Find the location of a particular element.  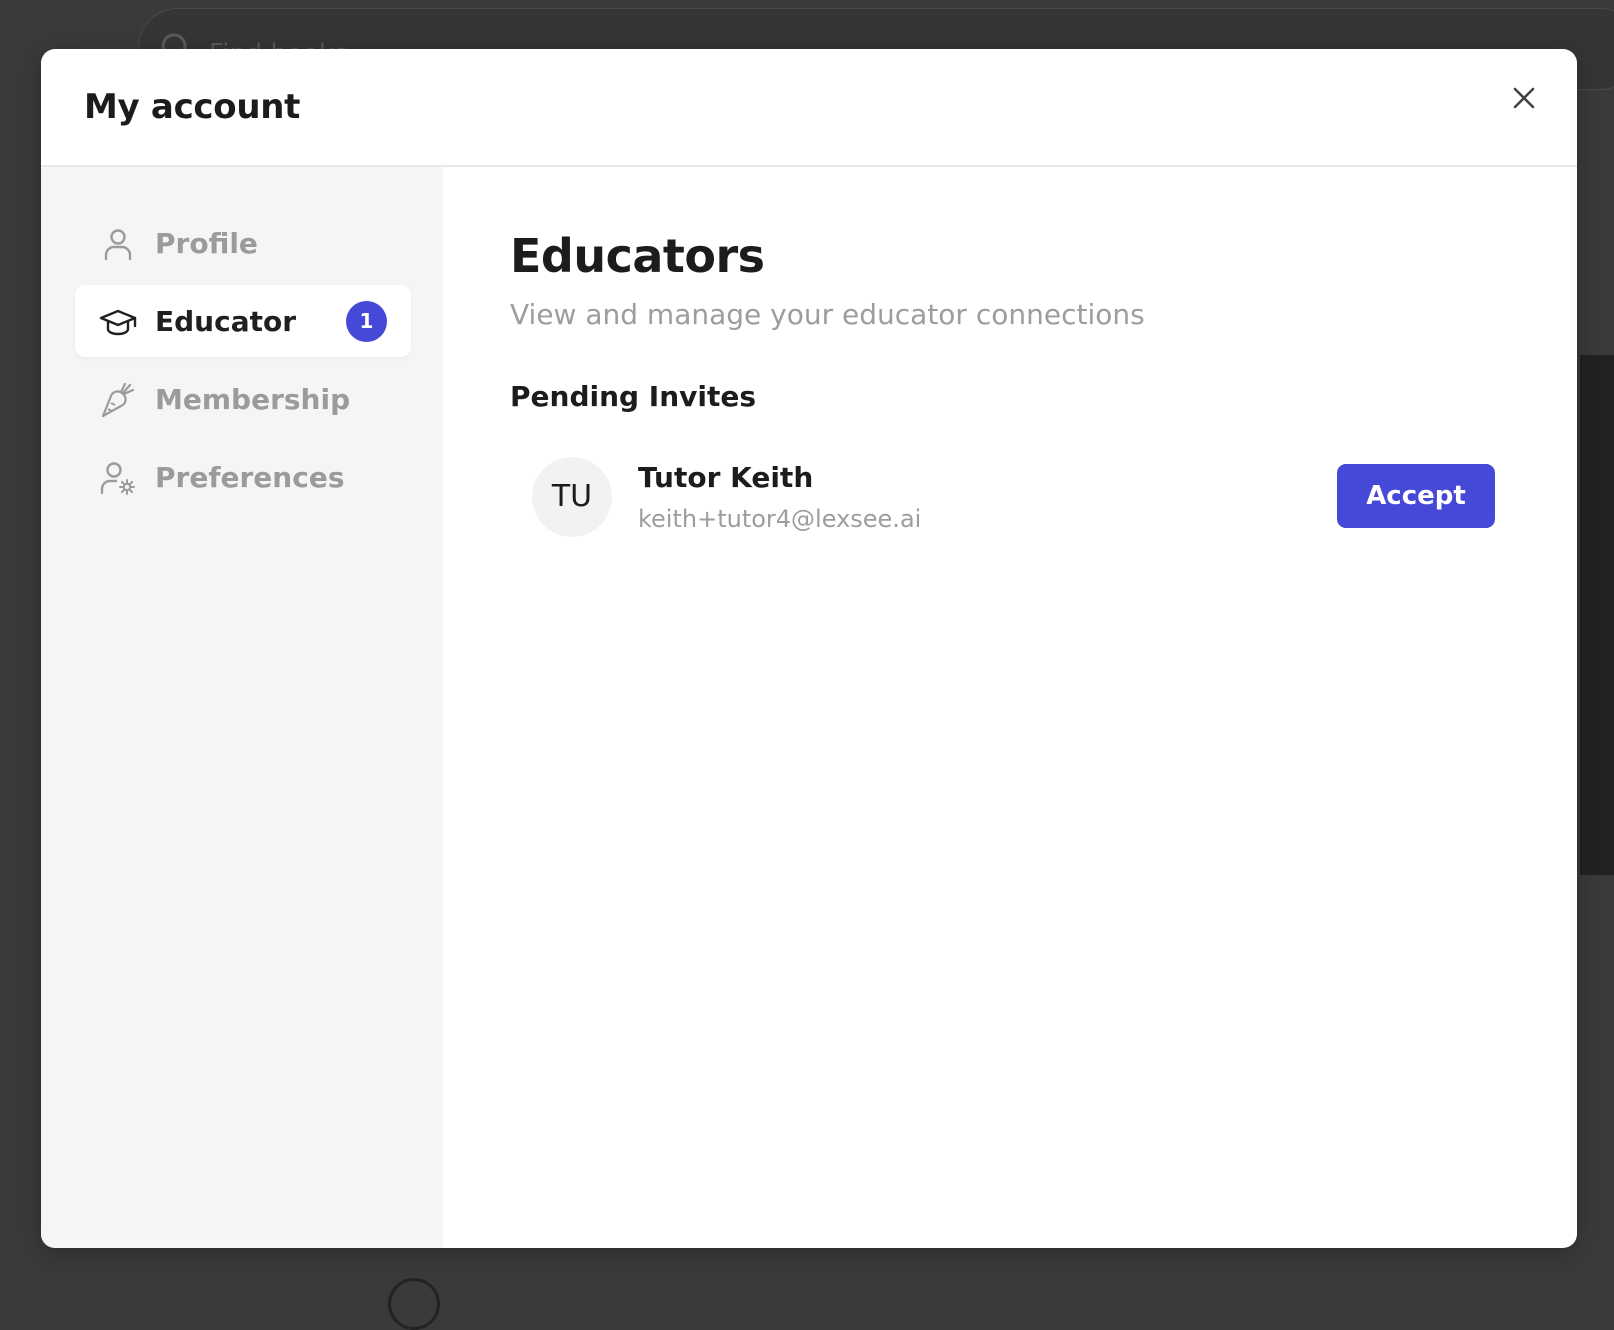

sidebar-item-label: Educator is located at coordinates (226, 321).